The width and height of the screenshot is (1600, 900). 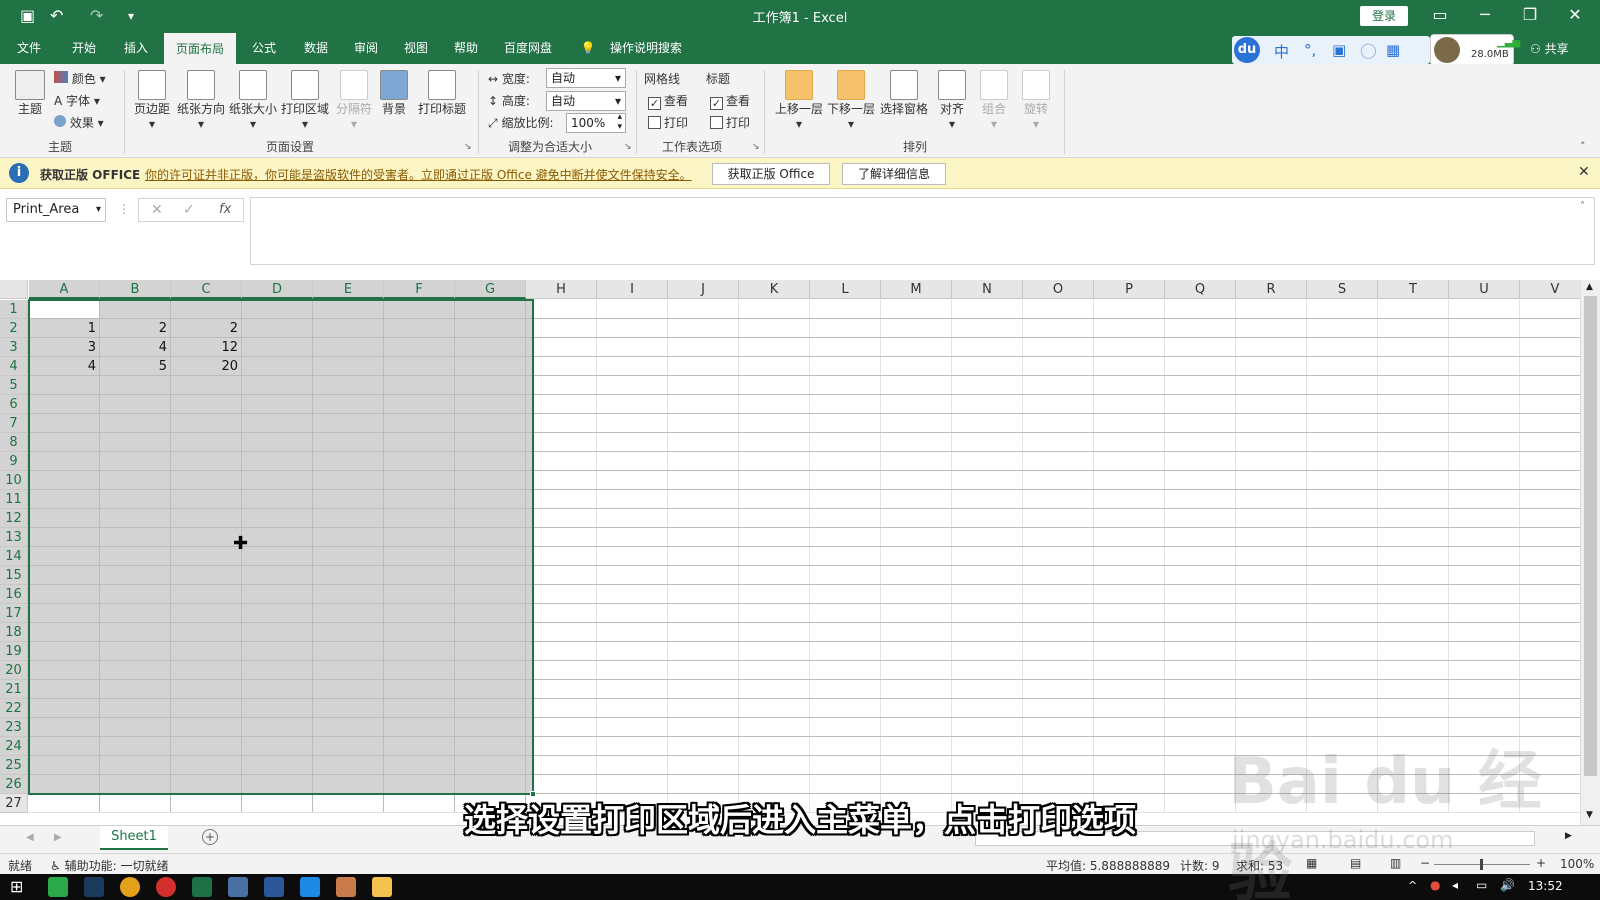 What do you see at coordinates (136, 48) in the screenshot?
I see `tab-insert: 插入` at bounding box center [136, 48].